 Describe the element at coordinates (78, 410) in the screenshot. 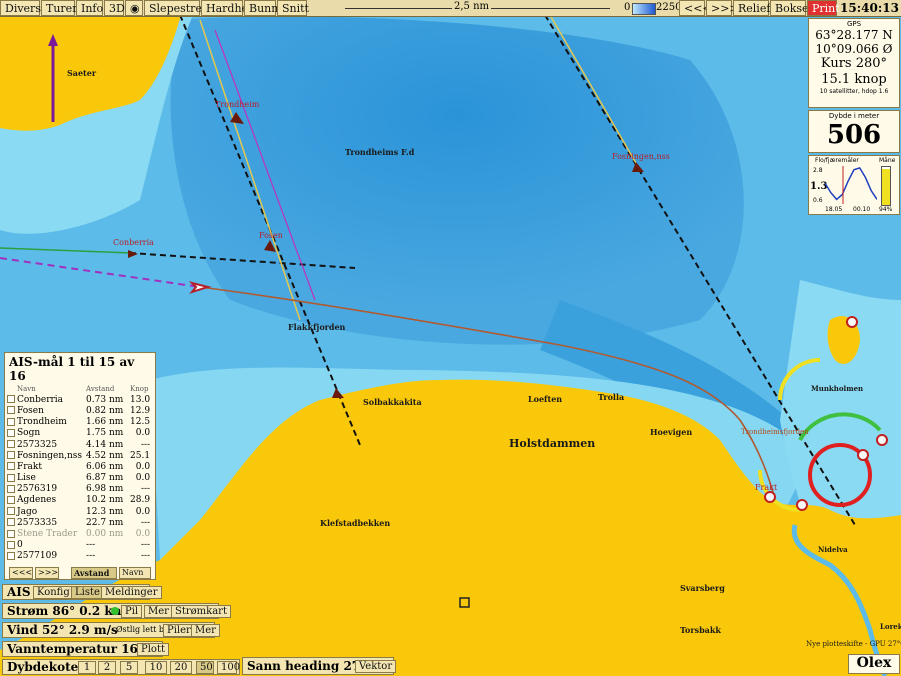

I see `ais-table-row: Fosen 0.82 nm 12.9` at that location.